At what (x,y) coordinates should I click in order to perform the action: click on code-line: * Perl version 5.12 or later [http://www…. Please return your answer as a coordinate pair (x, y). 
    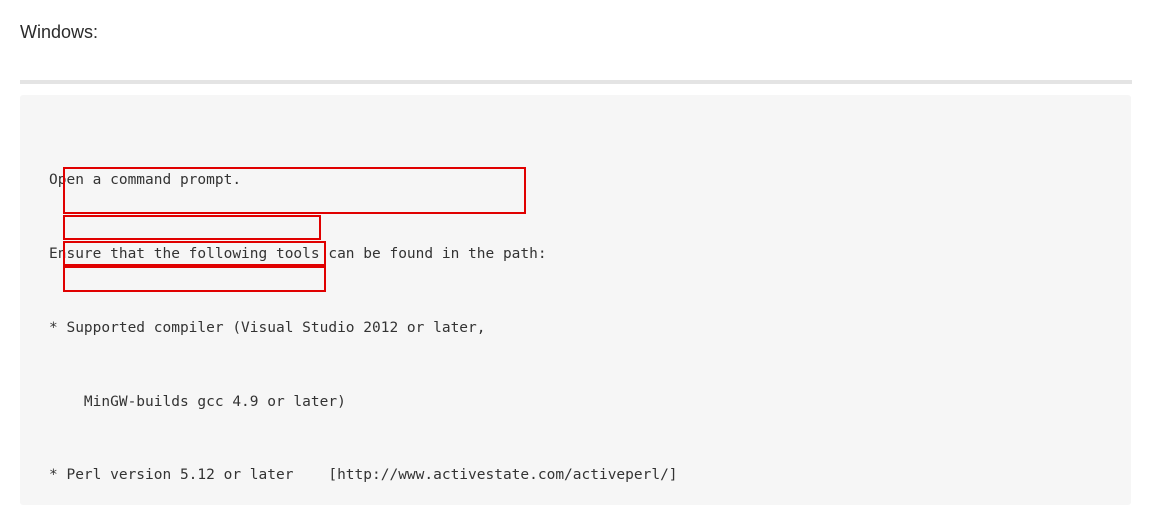
    Looking at the image, I should click on (363, 475).